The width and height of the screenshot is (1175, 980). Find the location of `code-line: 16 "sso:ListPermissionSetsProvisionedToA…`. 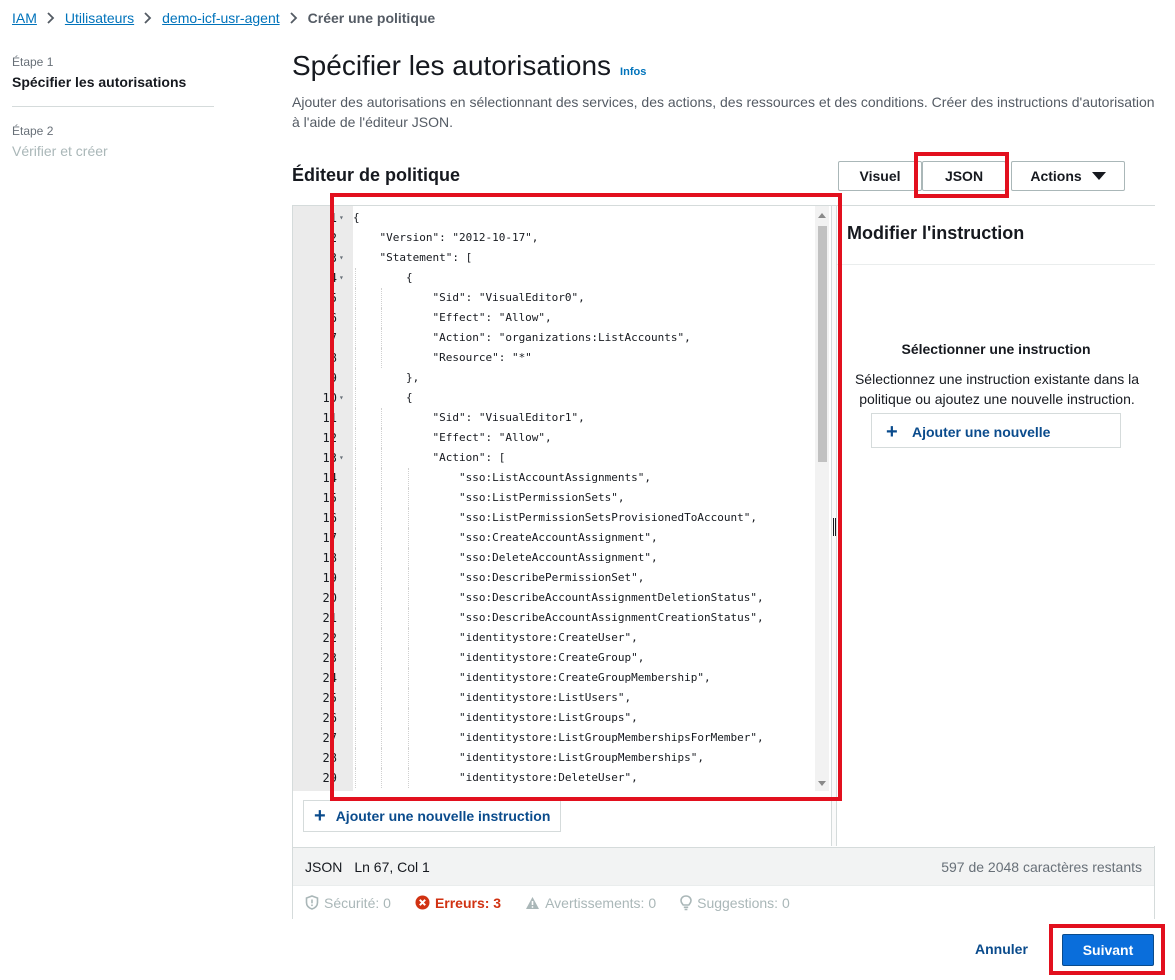

code-line: 16 "sso:ListPermissionSetsProvisionedToA… is located at coordinates (562, 518).